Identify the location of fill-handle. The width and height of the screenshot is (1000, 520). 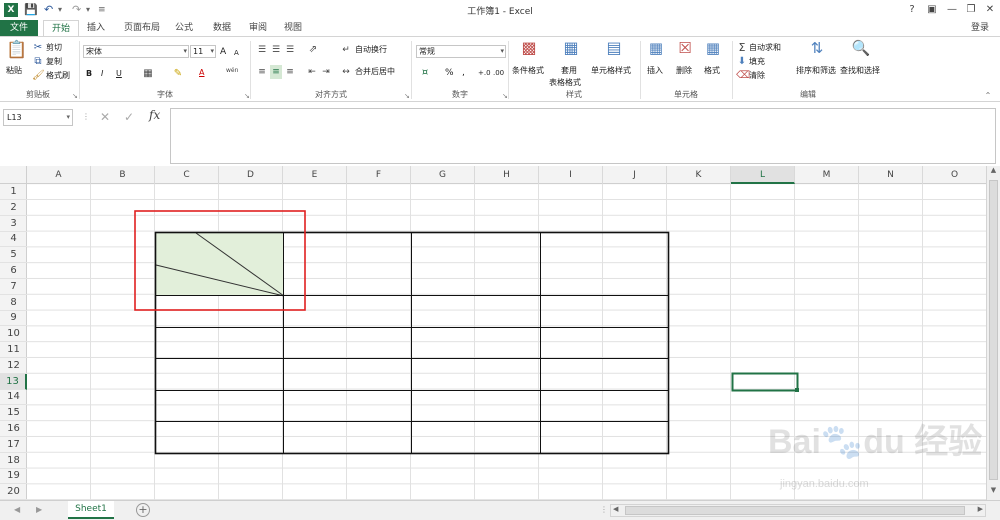
(797, 390).